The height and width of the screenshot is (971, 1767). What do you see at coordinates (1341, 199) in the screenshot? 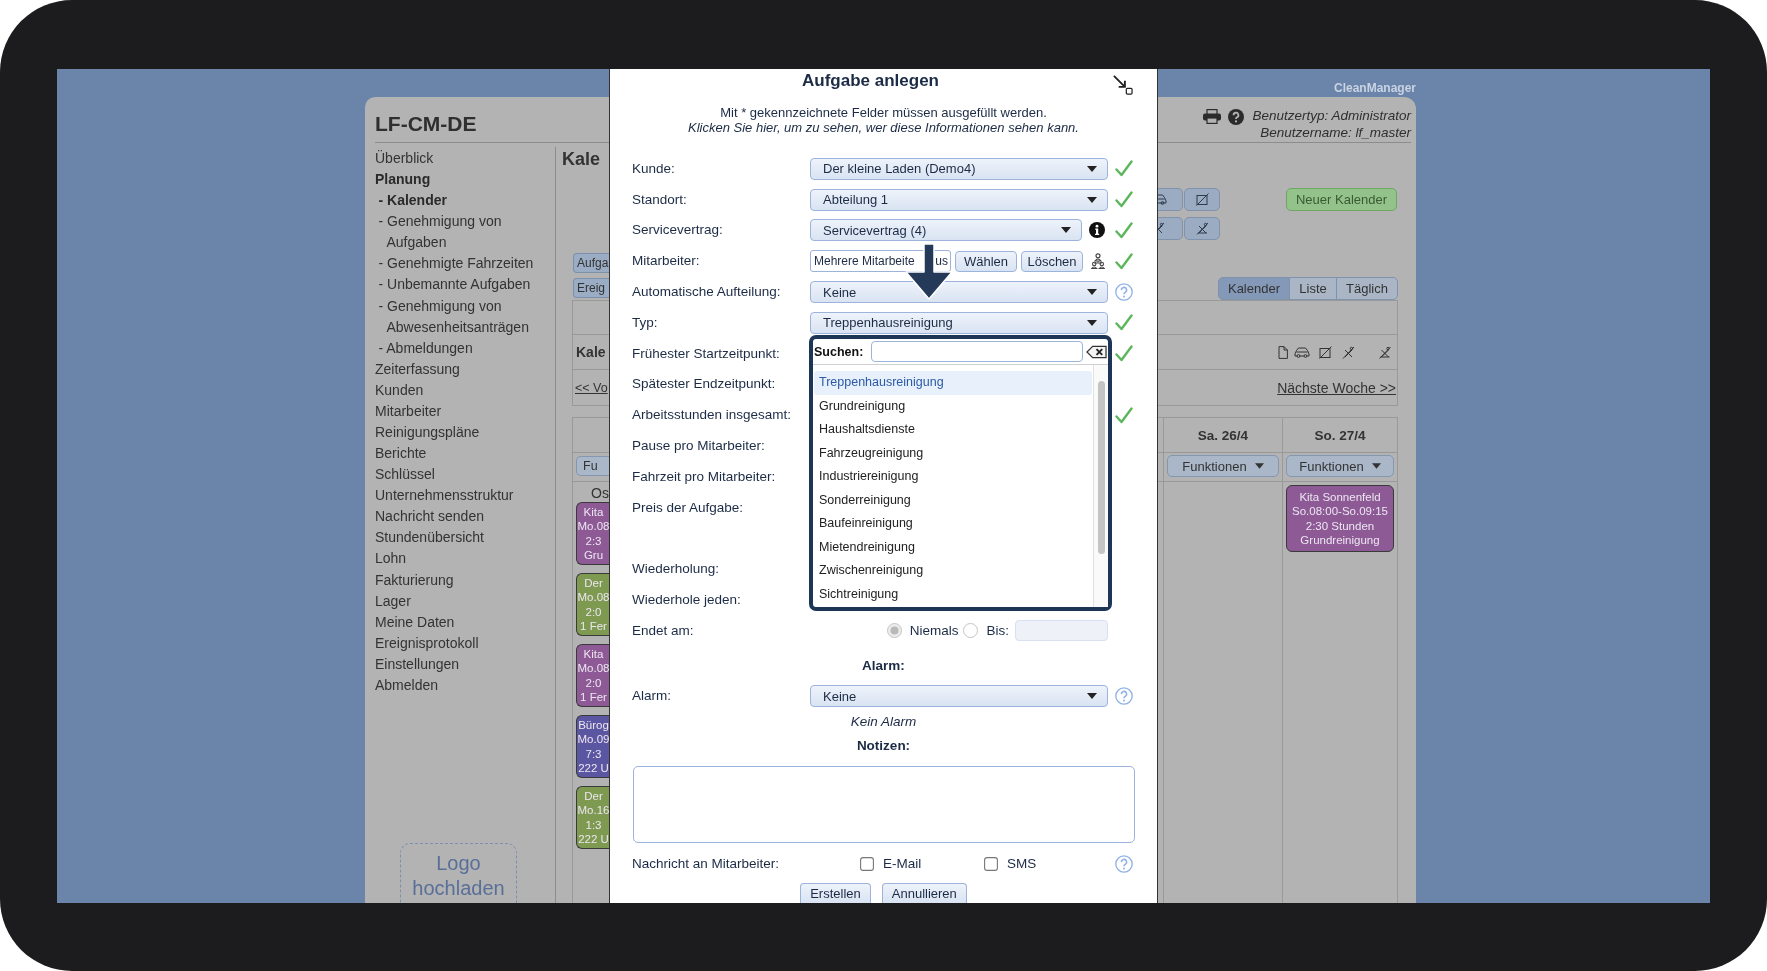
I see `new-calendar-button: Neuer Kalender` at bounding box center [1341, 199].